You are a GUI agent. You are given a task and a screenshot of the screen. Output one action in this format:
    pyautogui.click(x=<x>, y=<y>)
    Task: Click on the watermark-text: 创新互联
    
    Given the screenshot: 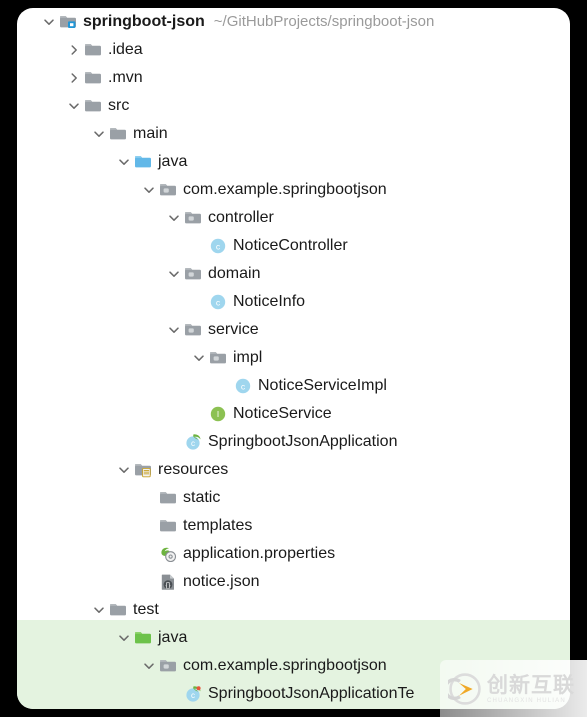 What is the action you would take?
    pyautogui.click(x=531, y=685)
    